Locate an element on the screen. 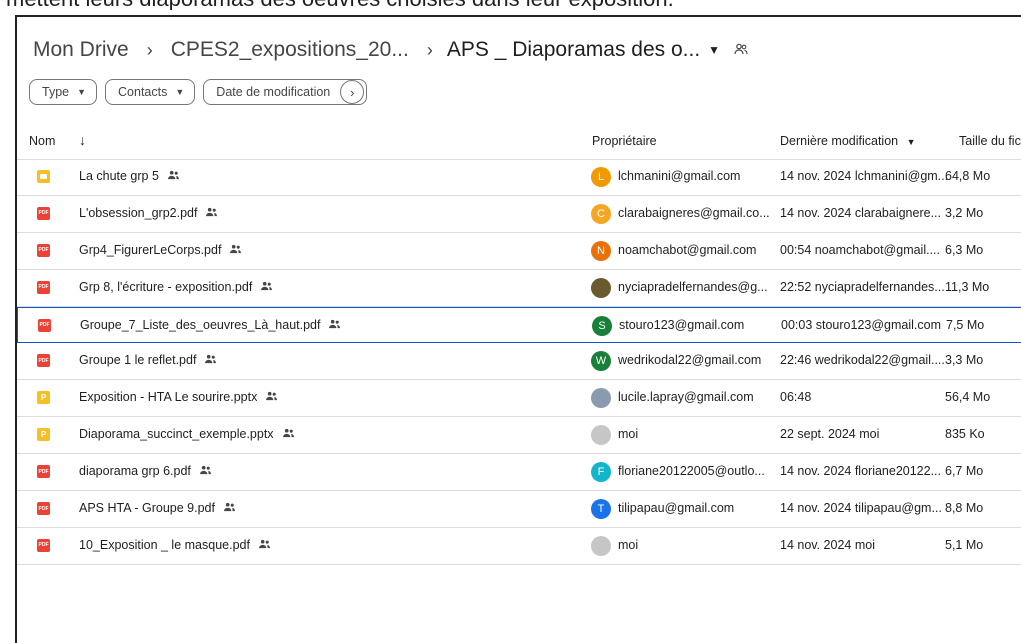 This screenshot has height=643, width=1021. column-header-name: Nom is located at coordinates (42, 141).